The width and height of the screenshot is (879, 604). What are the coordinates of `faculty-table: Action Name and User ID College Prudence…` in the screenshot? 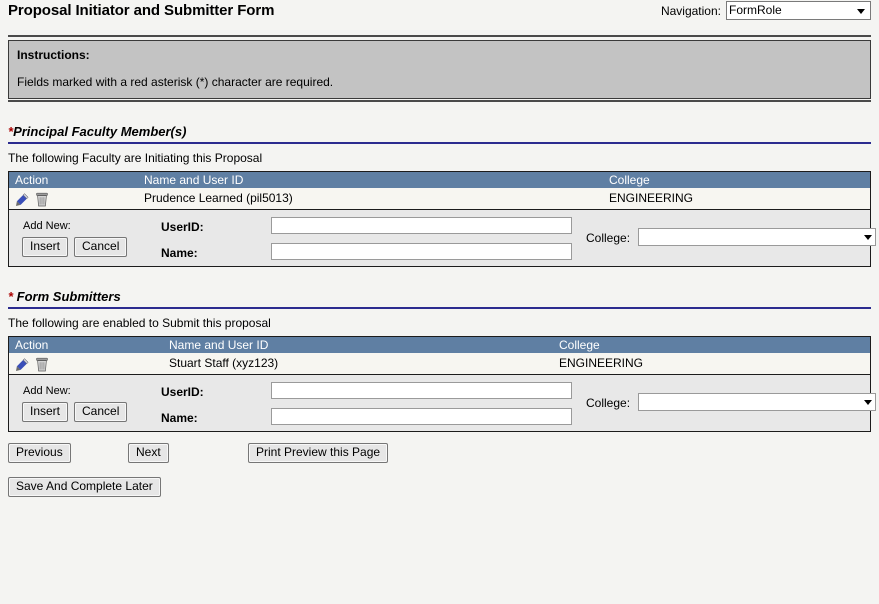 It's located at (439, 190).